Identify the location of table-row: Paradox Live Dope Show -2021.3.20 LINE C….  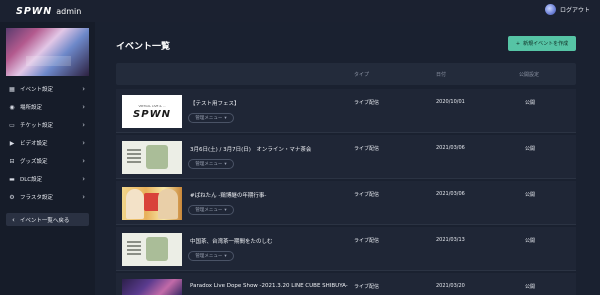
(346, 284).